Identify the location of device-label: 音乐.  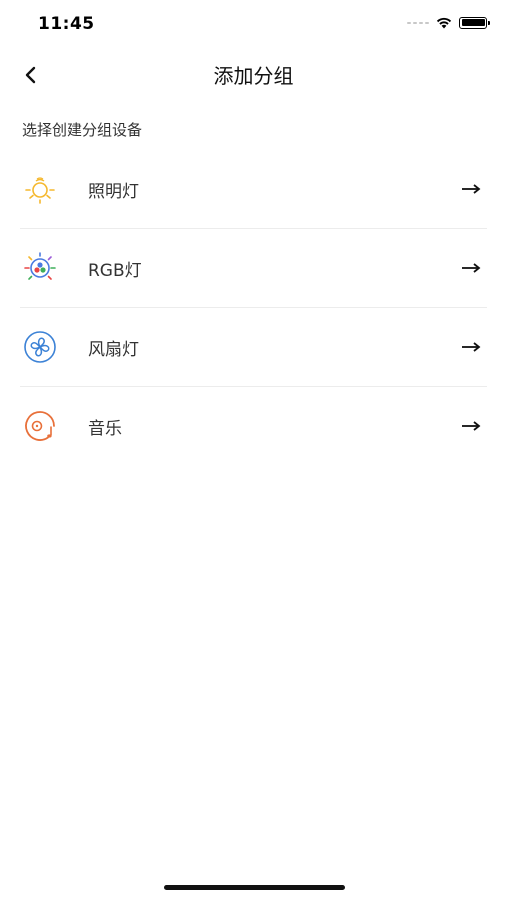
(105, 428).